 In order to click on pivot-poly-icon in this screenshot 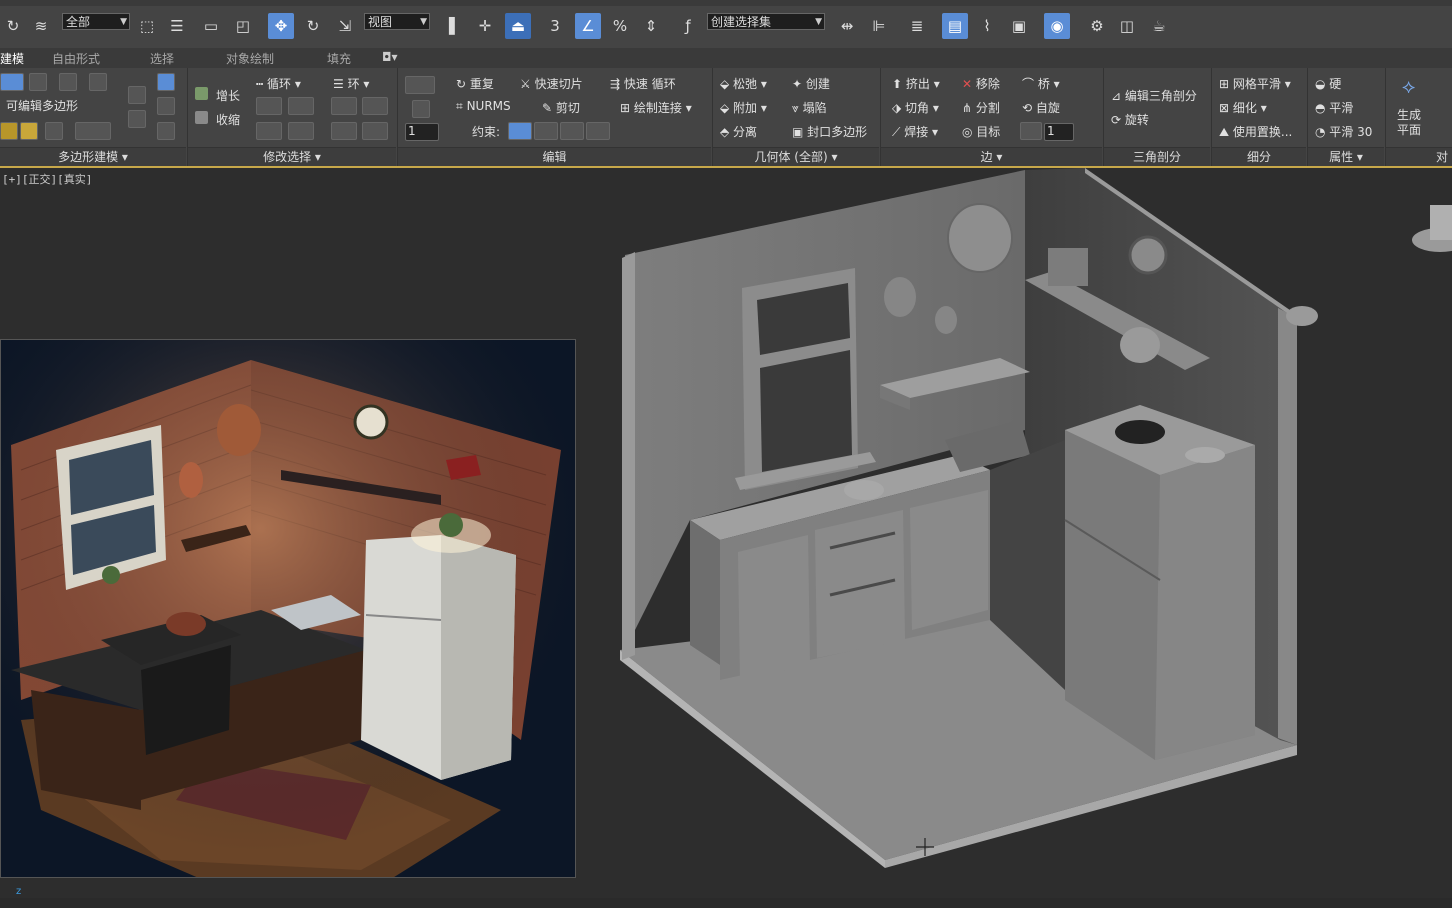, I will do `click(166, 131)`.